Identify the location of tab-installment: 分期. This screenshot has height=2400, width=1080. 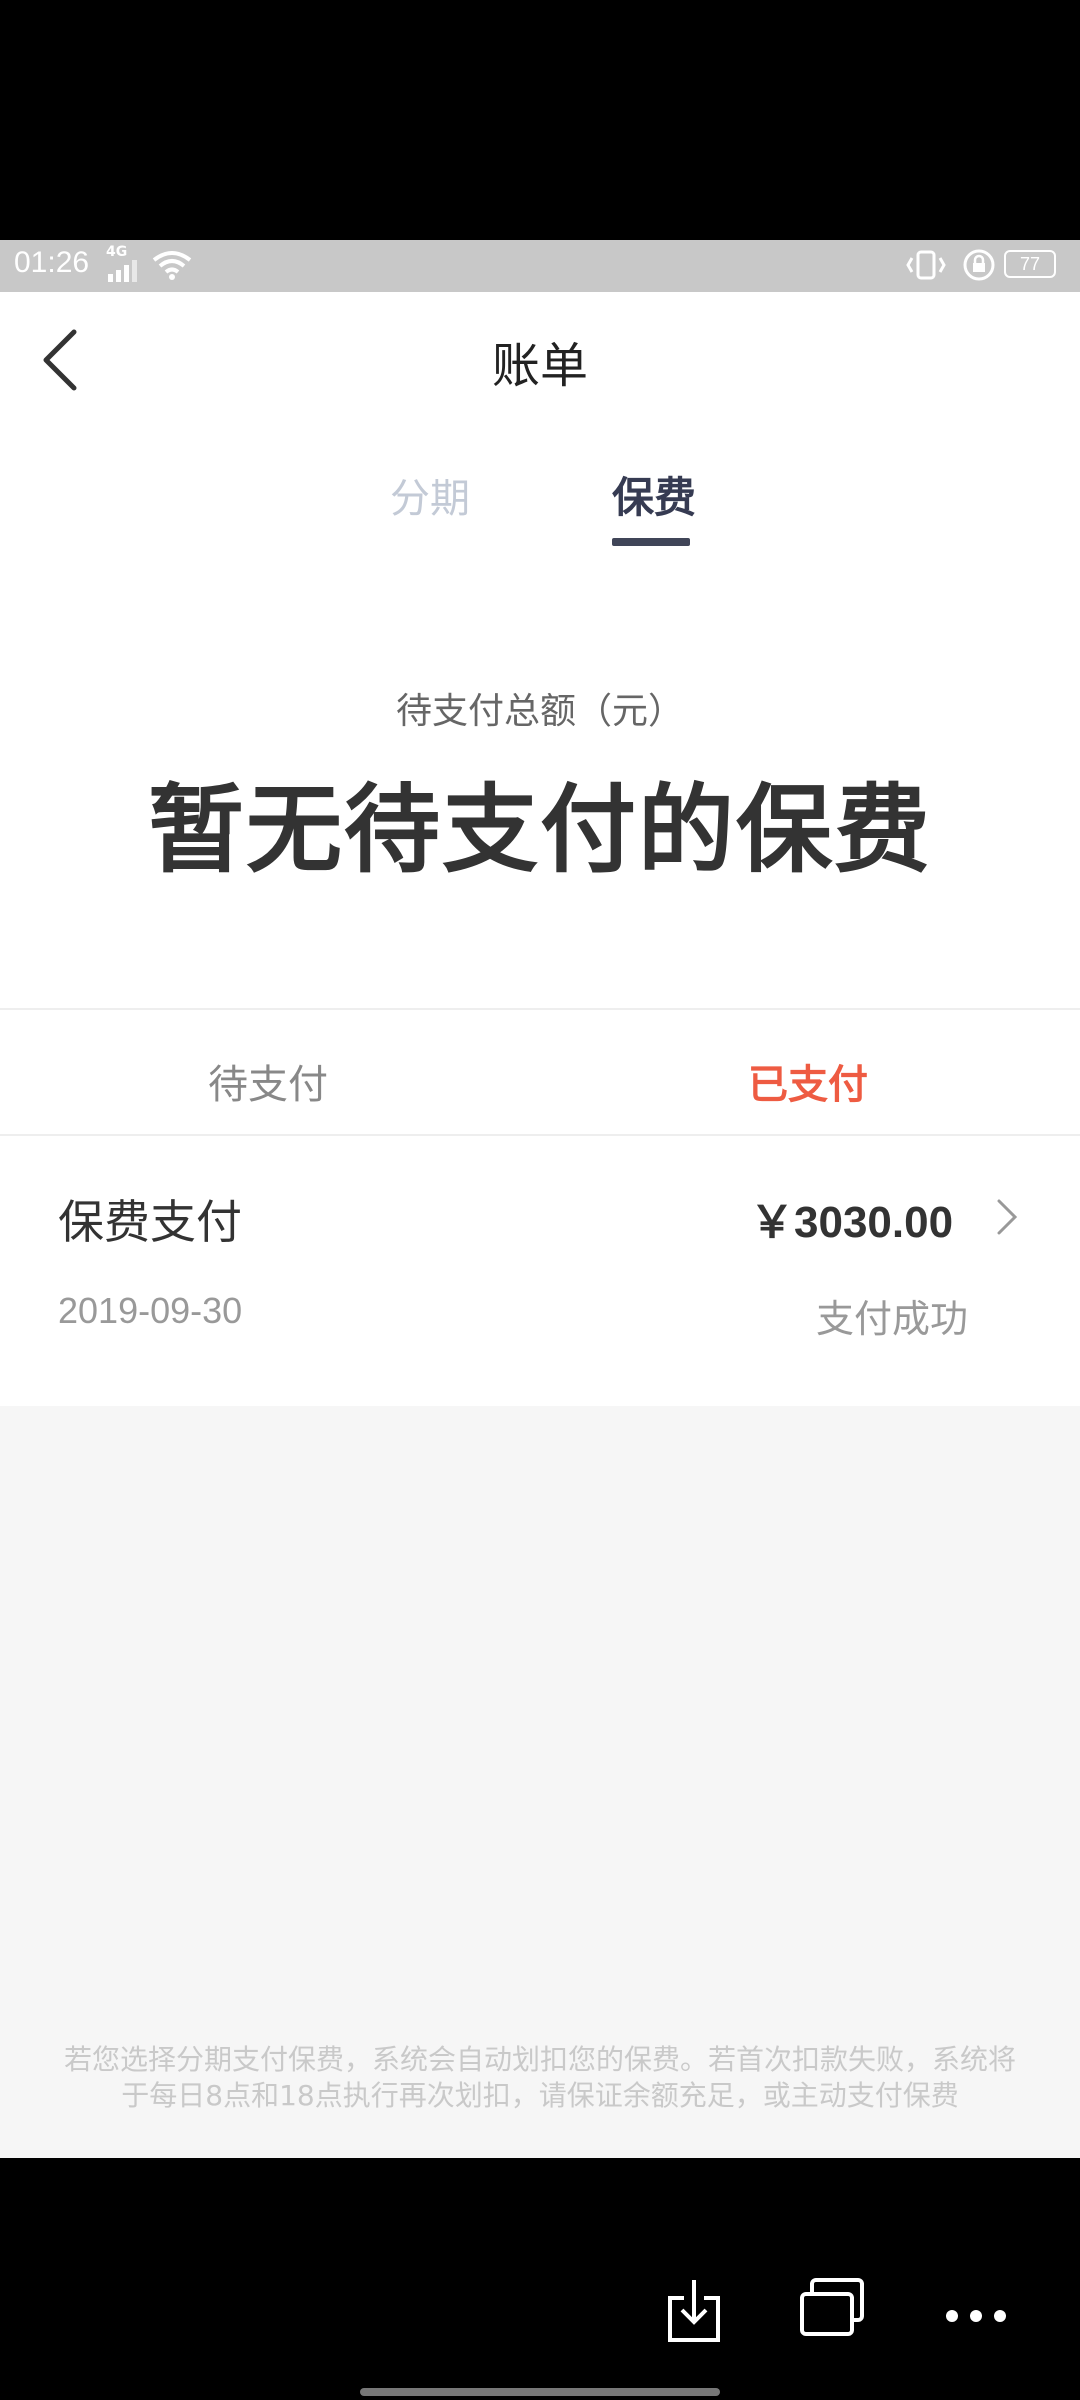
(430, 495).